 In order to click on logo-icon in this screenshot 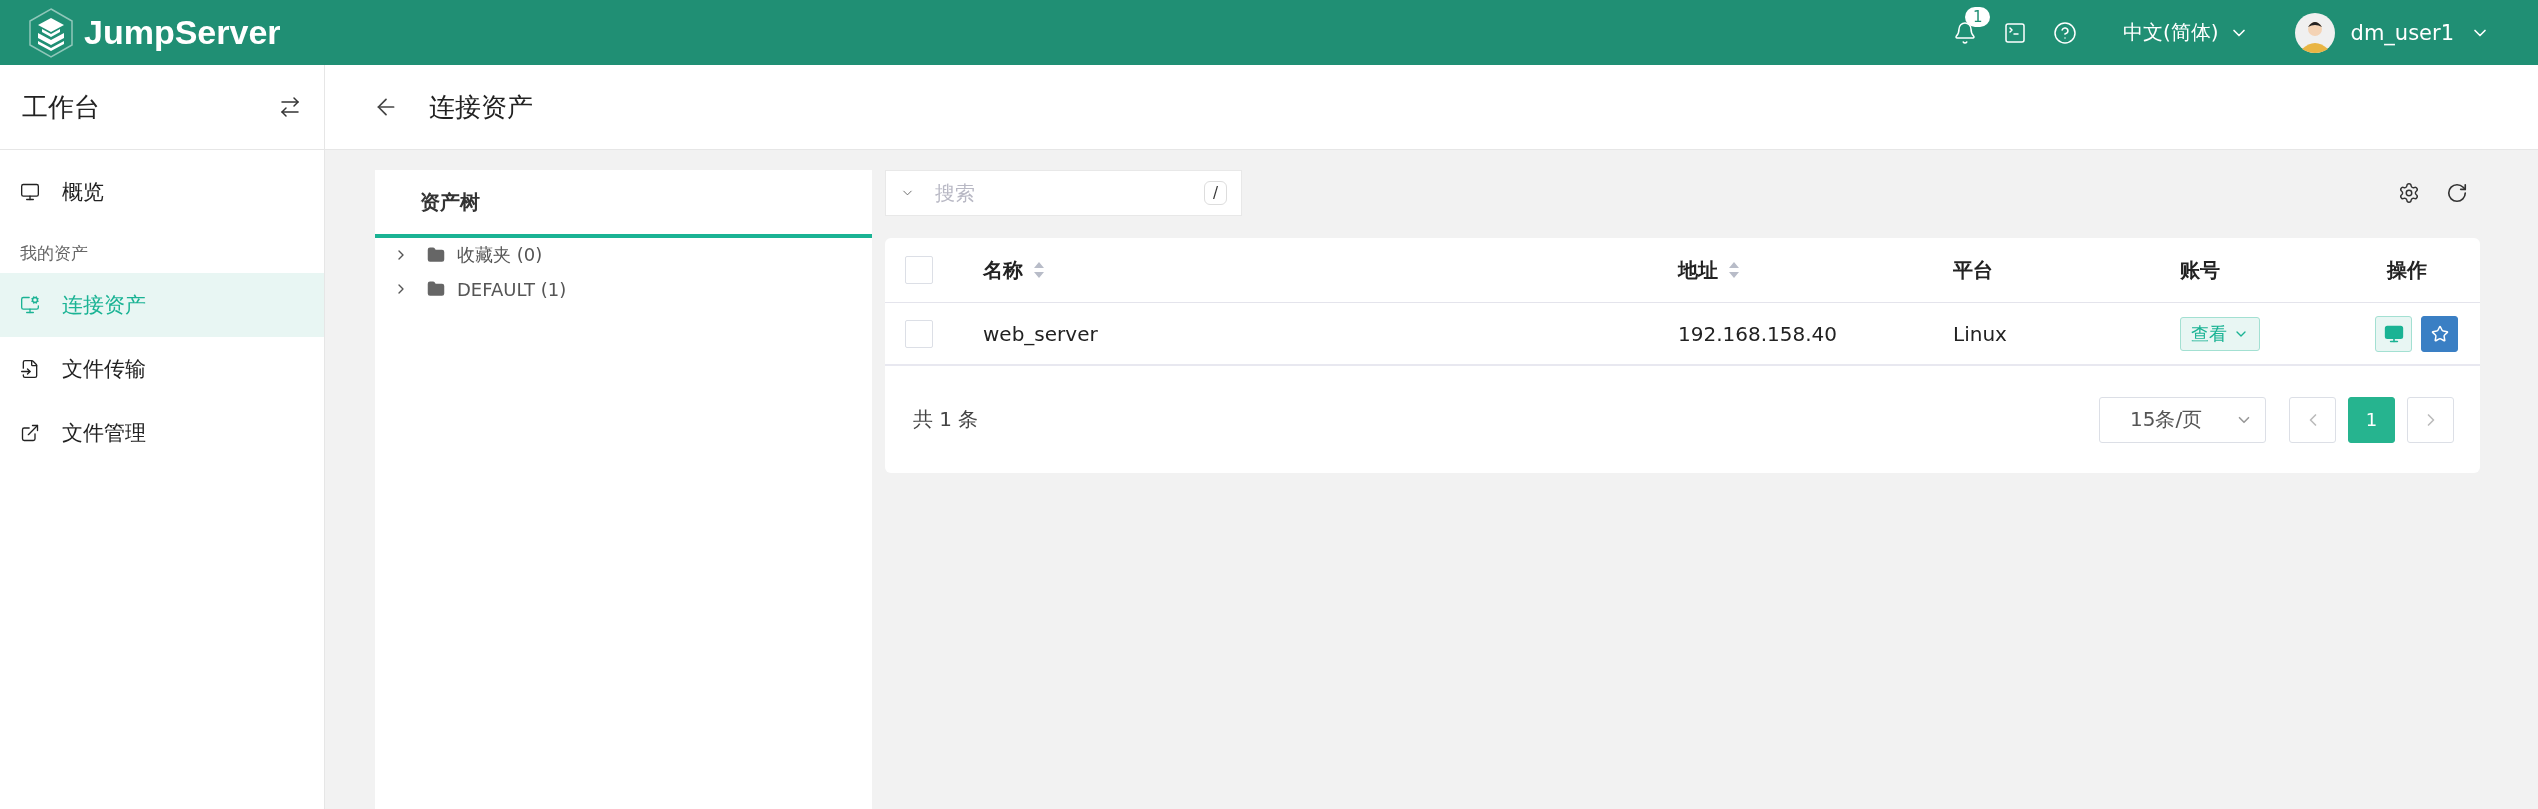, I will do `click(51, 32)`.